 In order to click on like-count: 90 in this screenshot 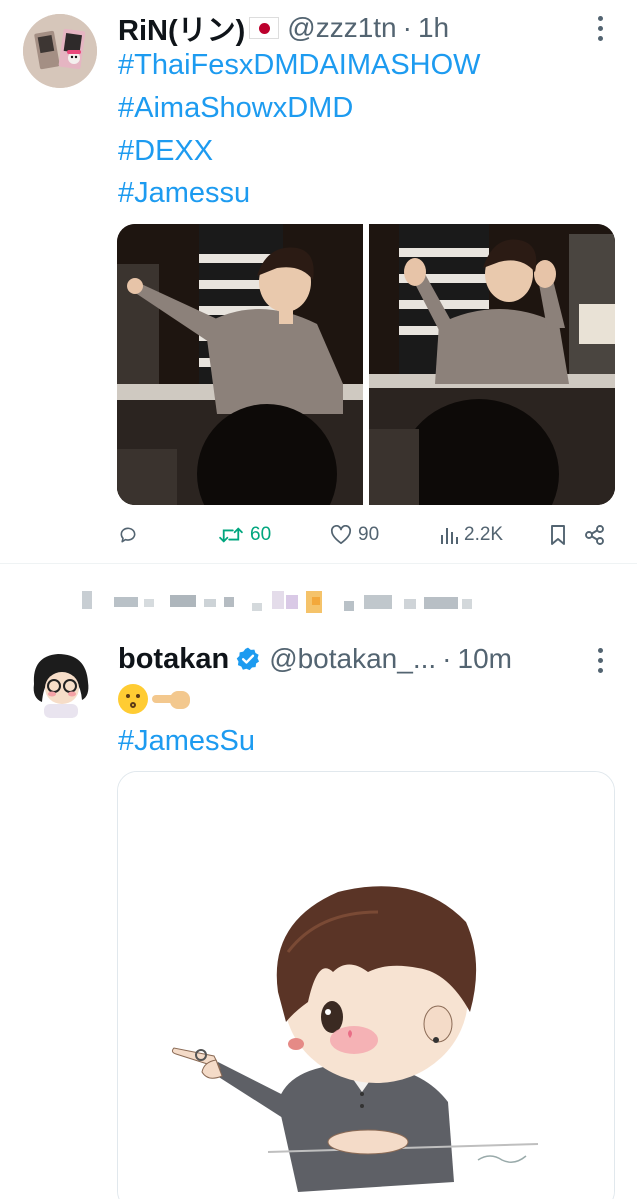, I will do `click(369, 534)`.